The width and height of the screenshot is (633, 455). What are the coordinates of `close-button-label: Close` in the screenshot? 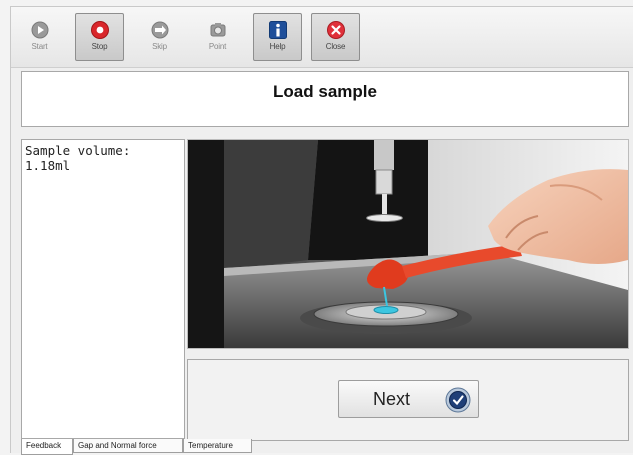 It's located at (335, 46).